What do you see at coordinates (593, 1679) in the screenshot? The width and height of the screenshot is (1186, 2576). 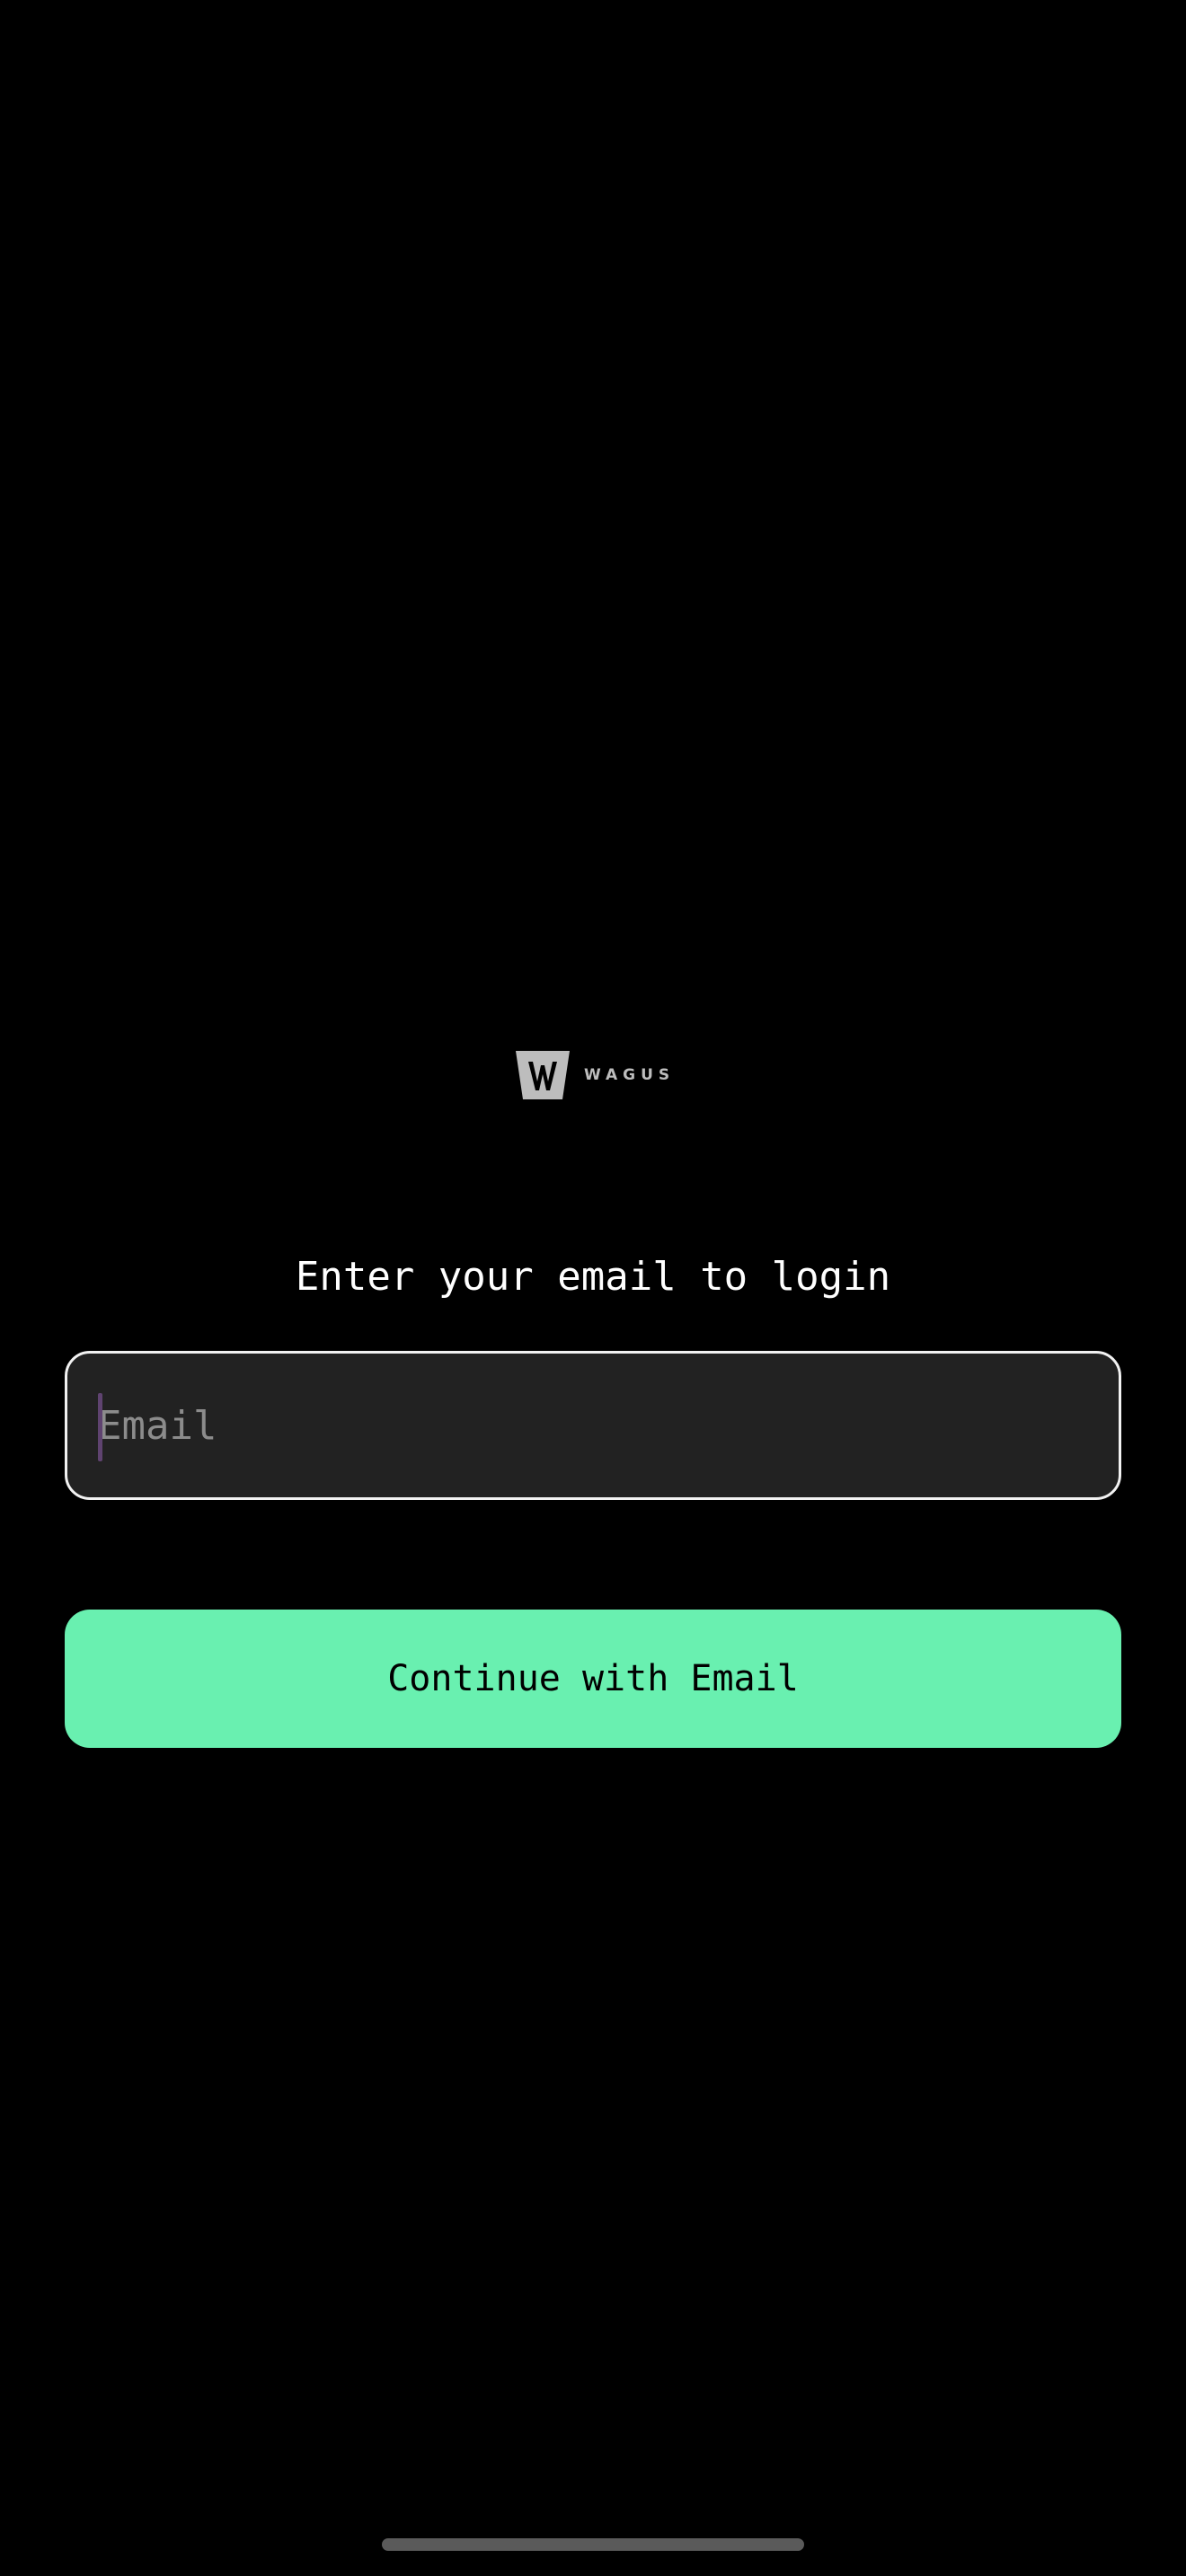 I see `continue-with-email-button: Continue with Email` at bounding box center [593, 1679].